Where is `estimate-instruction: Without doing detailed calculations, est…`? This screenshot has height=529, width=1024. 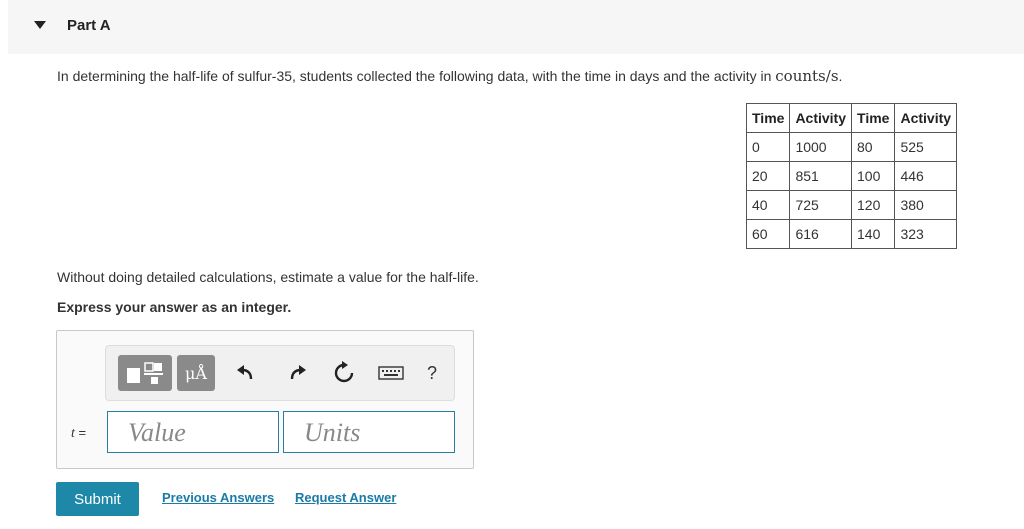 estimate-instruction: Without doing detailed calculations, est… is located at coordinates (268, 277).